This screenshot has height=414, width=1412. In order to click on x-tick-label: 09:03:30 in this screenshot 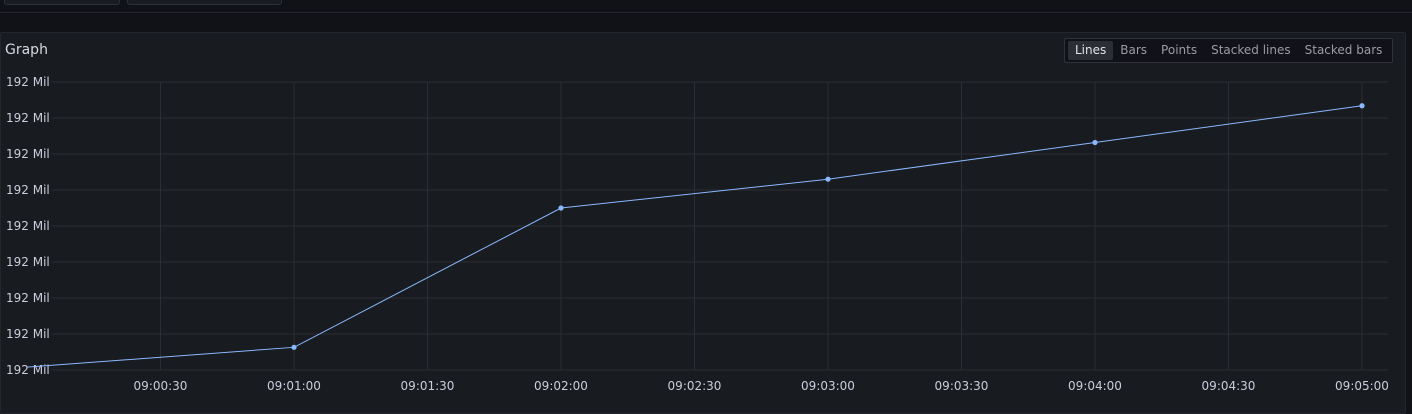, I will do `click(962, 386)`.